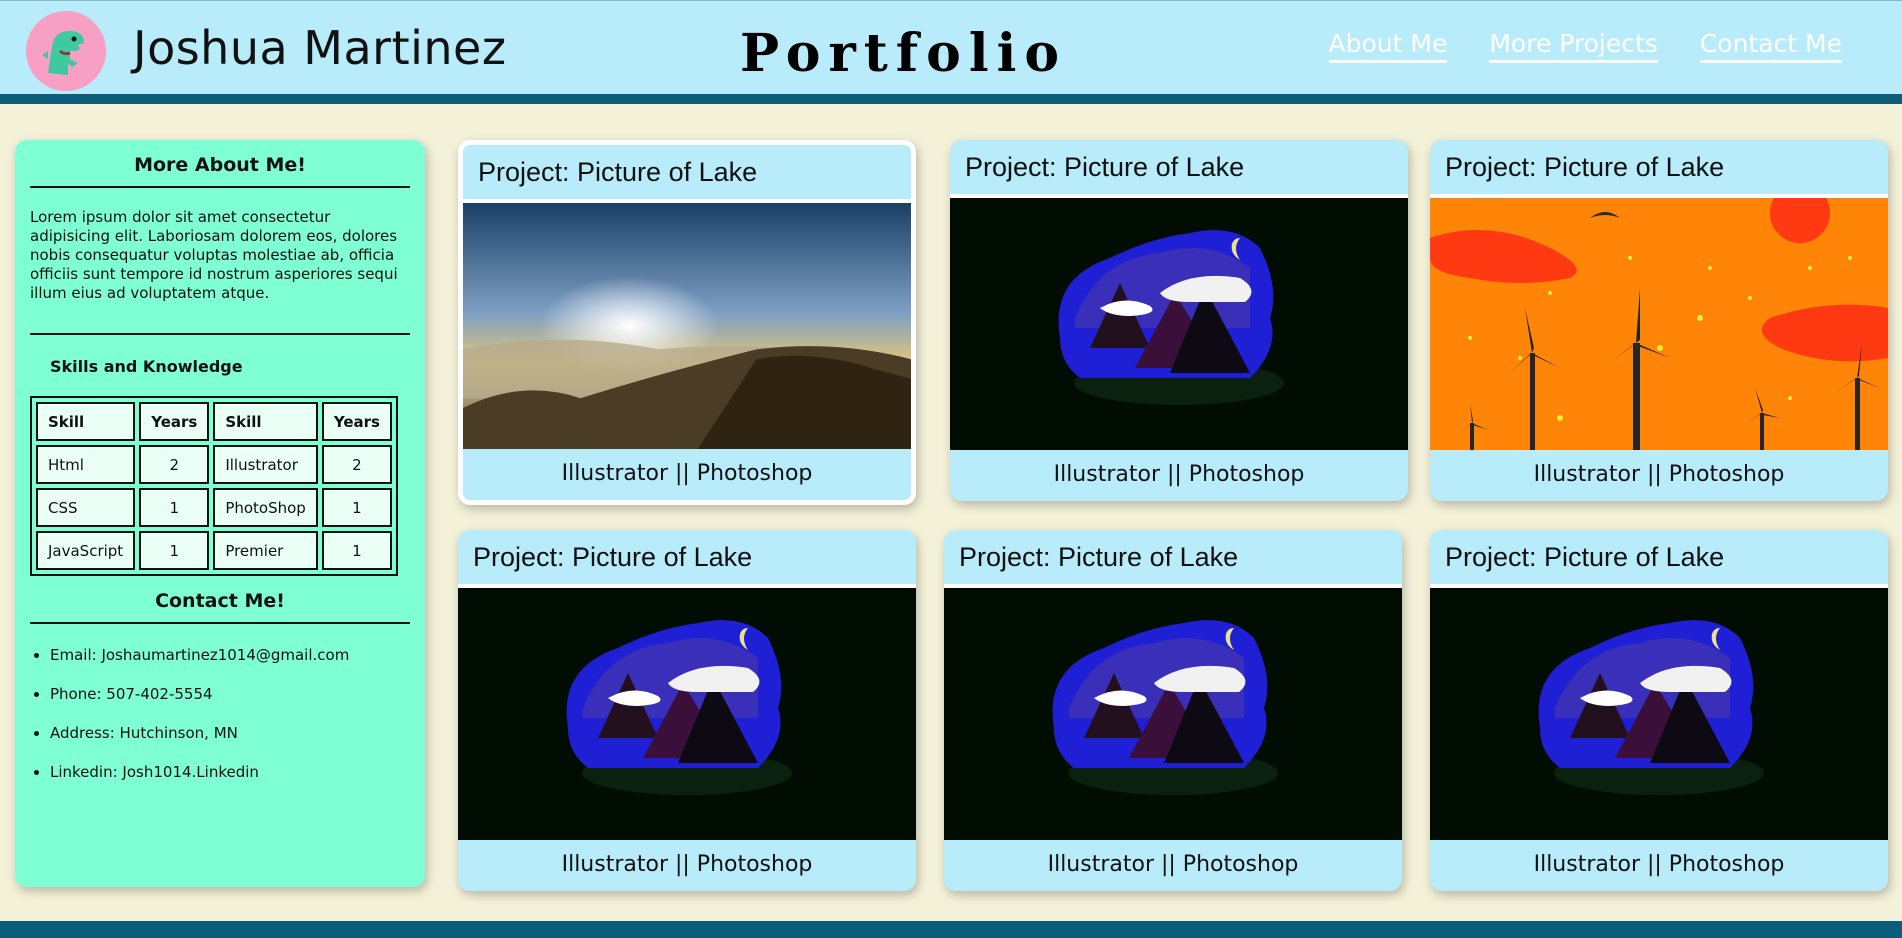 The width and height of the screenshot is (1902, 938). I want to click on sunset-mountain-image, so click(687, 326).